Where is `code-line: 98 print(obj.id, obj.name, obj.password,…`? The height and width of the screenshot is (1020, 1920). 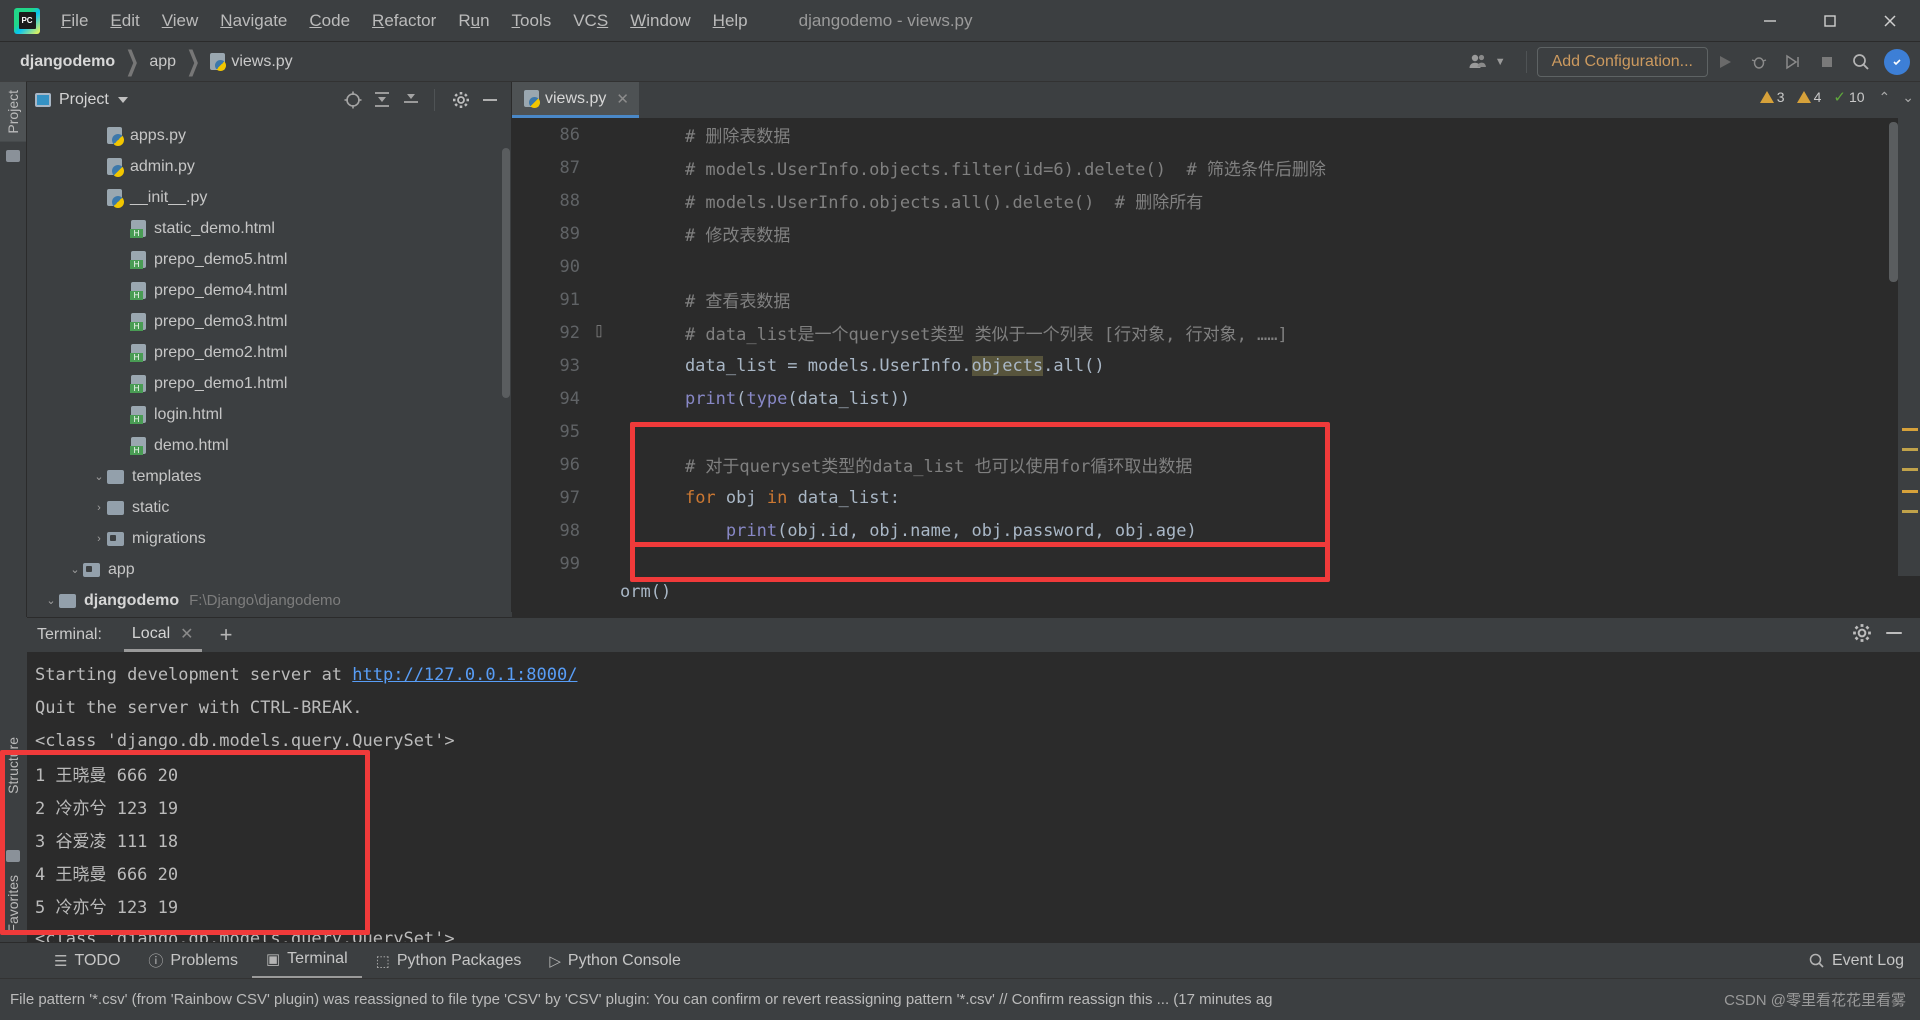
code-line: 98 print(obj.id, obj.name, obj.password,… is located at coordinates (1216, 530).